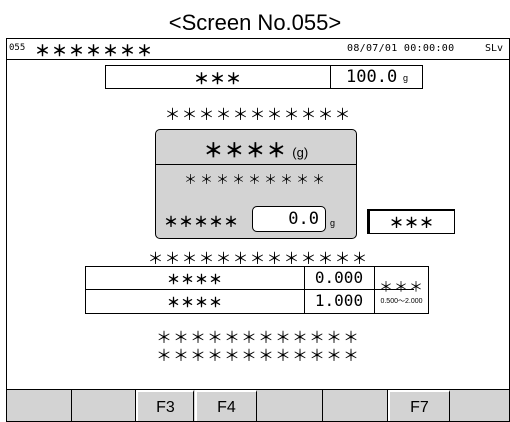 This screenshot has height=422, width=510. What do you see at coordinates (95, 51) in the screenshot?
I see `screen-title: ＊＊＊＊＊＊＊` at bounding box center [95, 51].